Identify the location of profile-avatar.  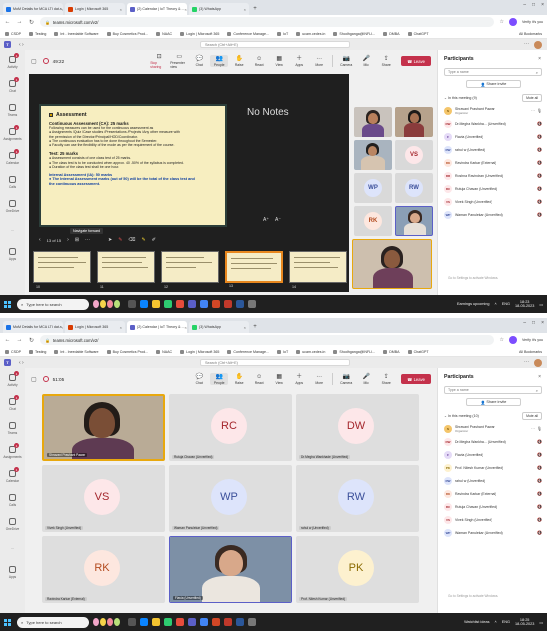
(512, 340).